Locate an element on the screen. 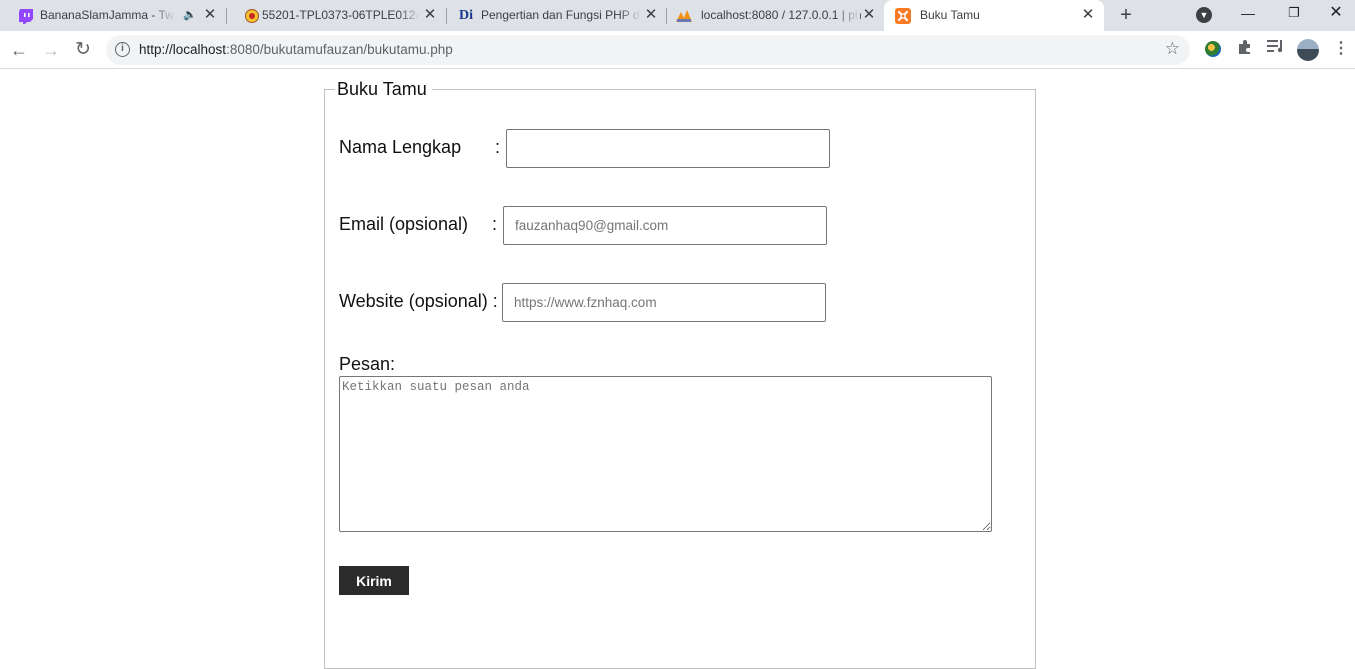  extension-globe-icon is located at coordinates (1213, 49).